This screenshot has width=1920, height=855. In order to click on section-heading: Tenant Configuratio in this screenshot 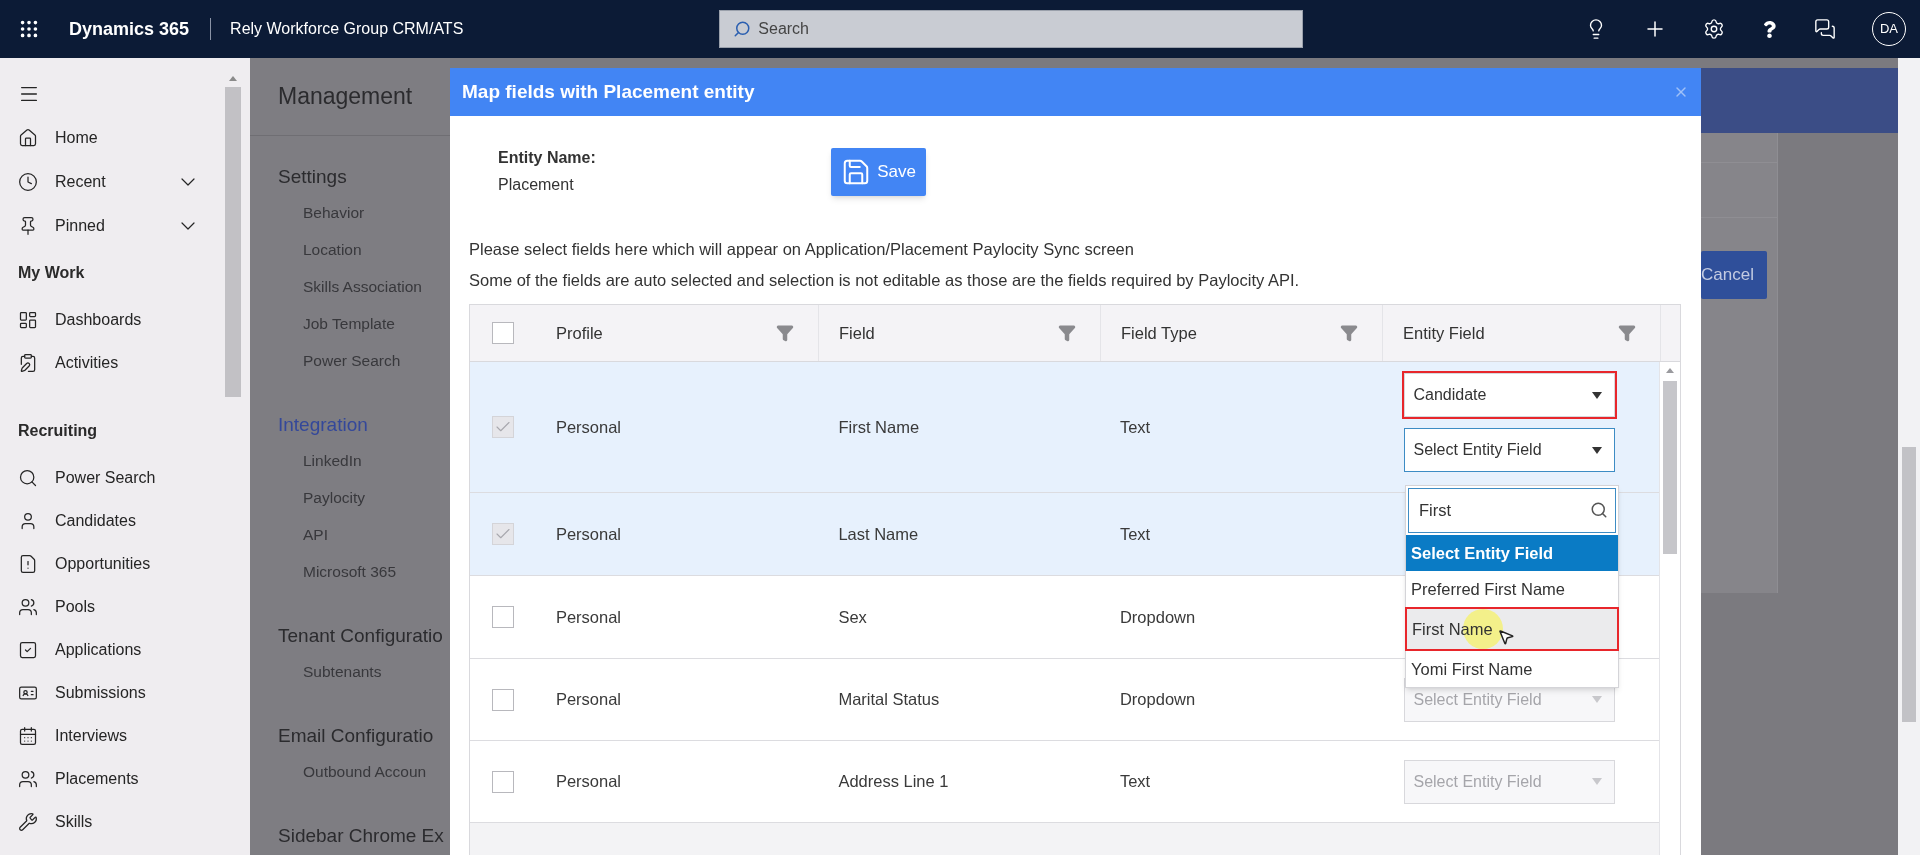, I will do `click(360, 636)`.